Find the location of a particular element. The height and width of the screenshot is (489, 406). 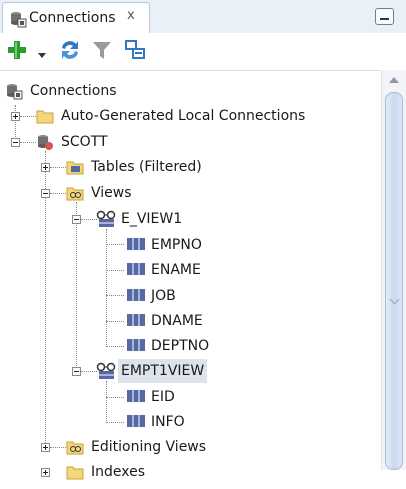

tree-node-tables: Tables (Filtered) is located at coordinates (135, 167).